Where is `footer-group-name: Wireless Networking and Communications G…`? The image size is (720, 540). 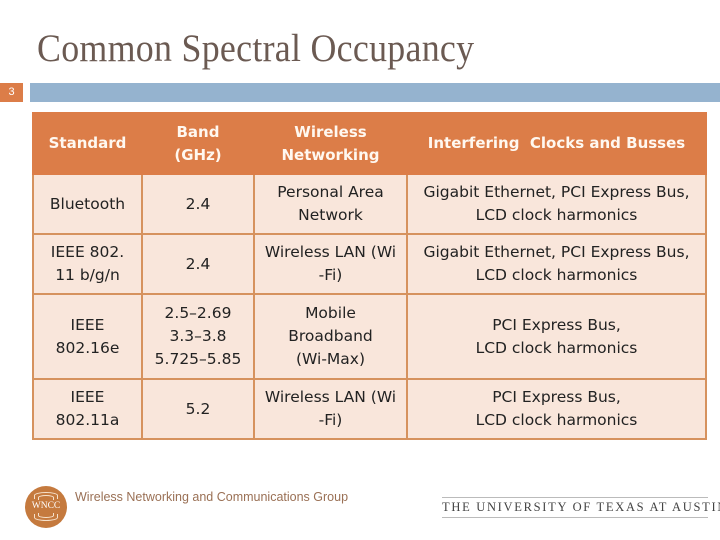
footer-group-name: Wireless Networking and Communications G… is located at coordinates (212, 497).